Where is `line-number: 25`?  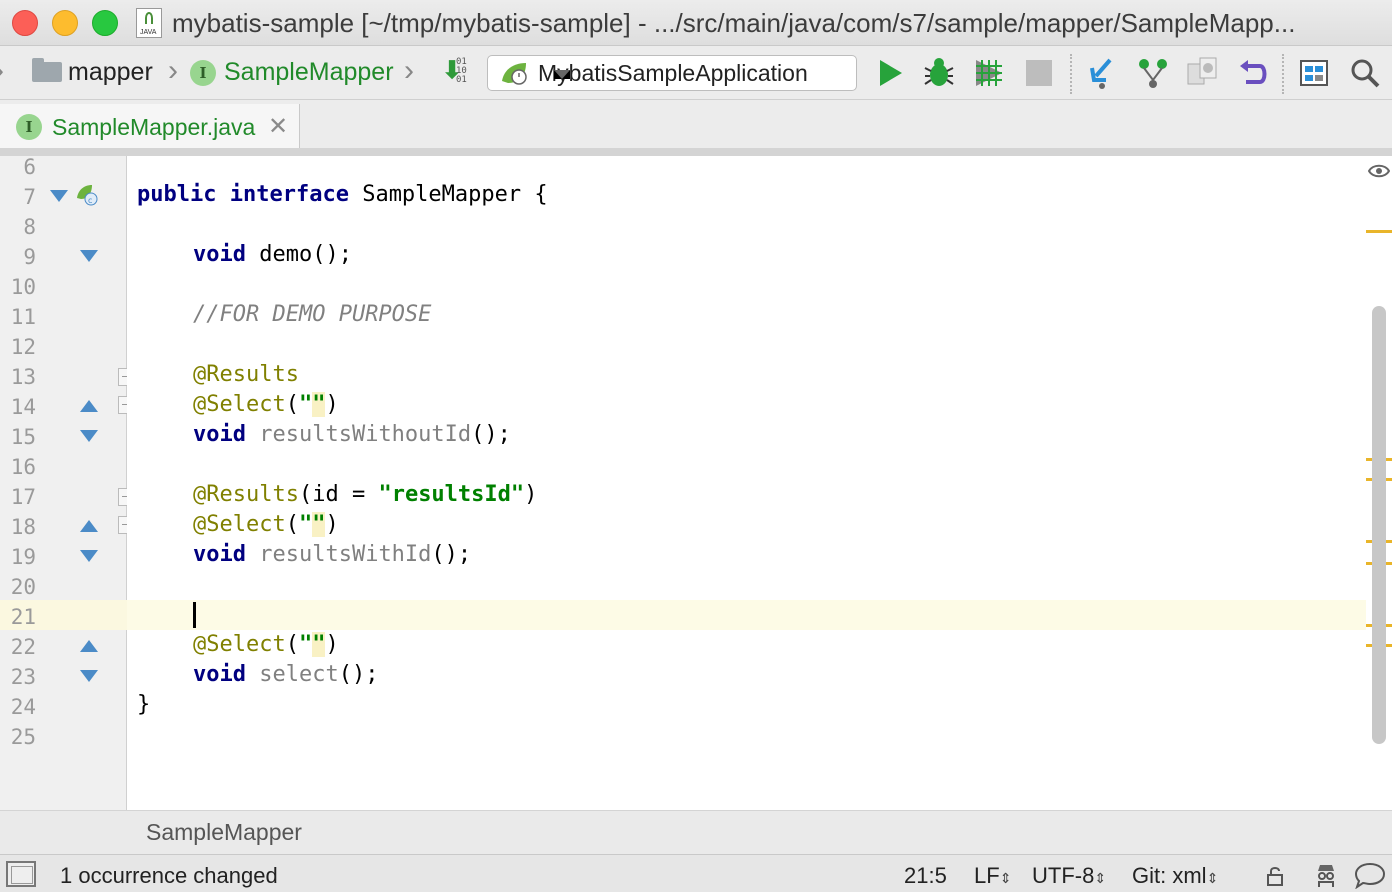 line-number: 25 is located at coordinates (23, 737).